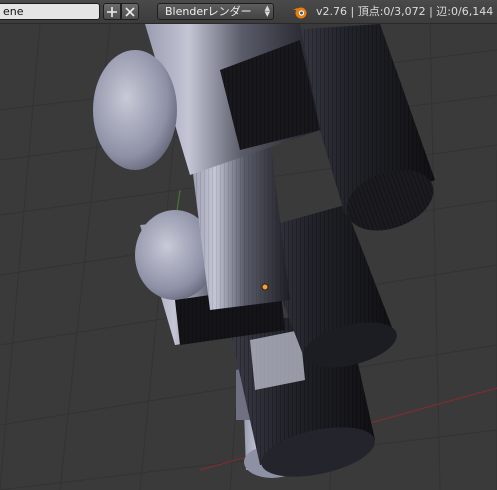  I want to click on plus-icon, so click(112, 11).